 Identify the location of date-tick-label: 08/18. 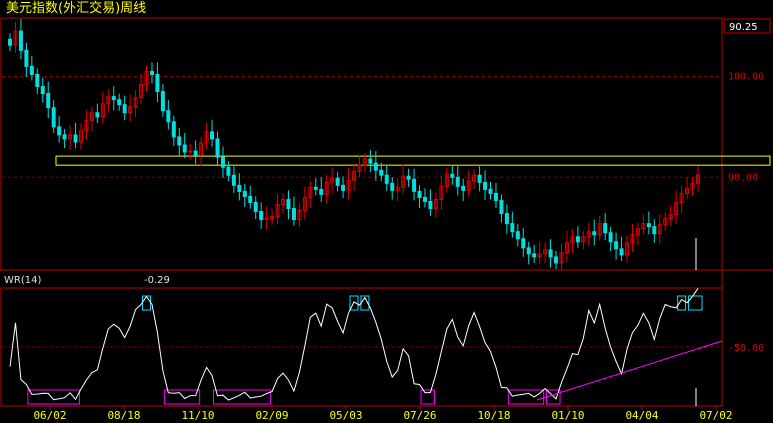
(123, 415).